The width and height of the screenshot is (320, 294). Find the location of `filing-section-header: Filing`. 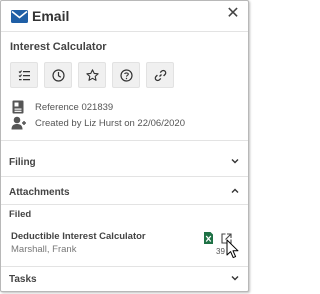

filing-section-header: Filing is located at coordinates (124, 162).